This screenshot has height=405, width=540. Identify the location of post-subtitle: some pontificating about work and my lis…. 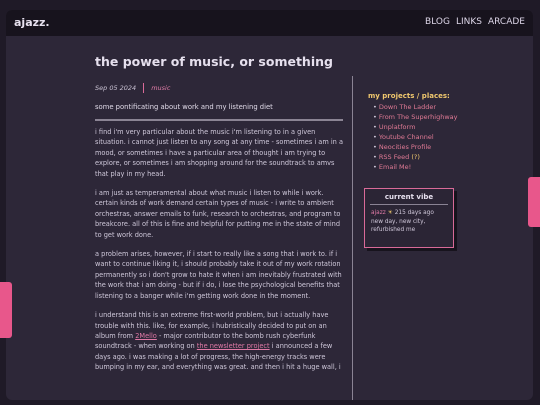
(184, 107).